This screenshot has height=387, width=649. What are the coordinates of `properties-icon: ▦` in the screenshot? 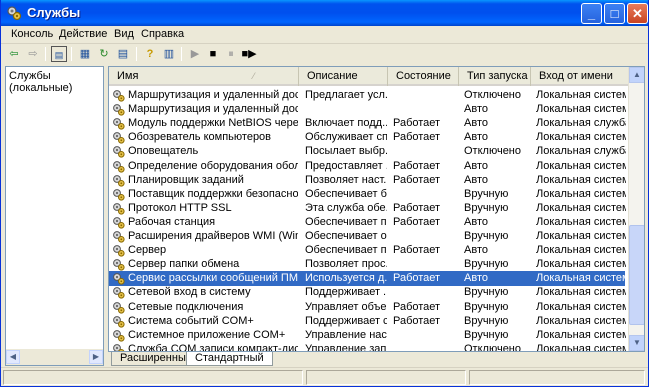 It's located at (85, 54).